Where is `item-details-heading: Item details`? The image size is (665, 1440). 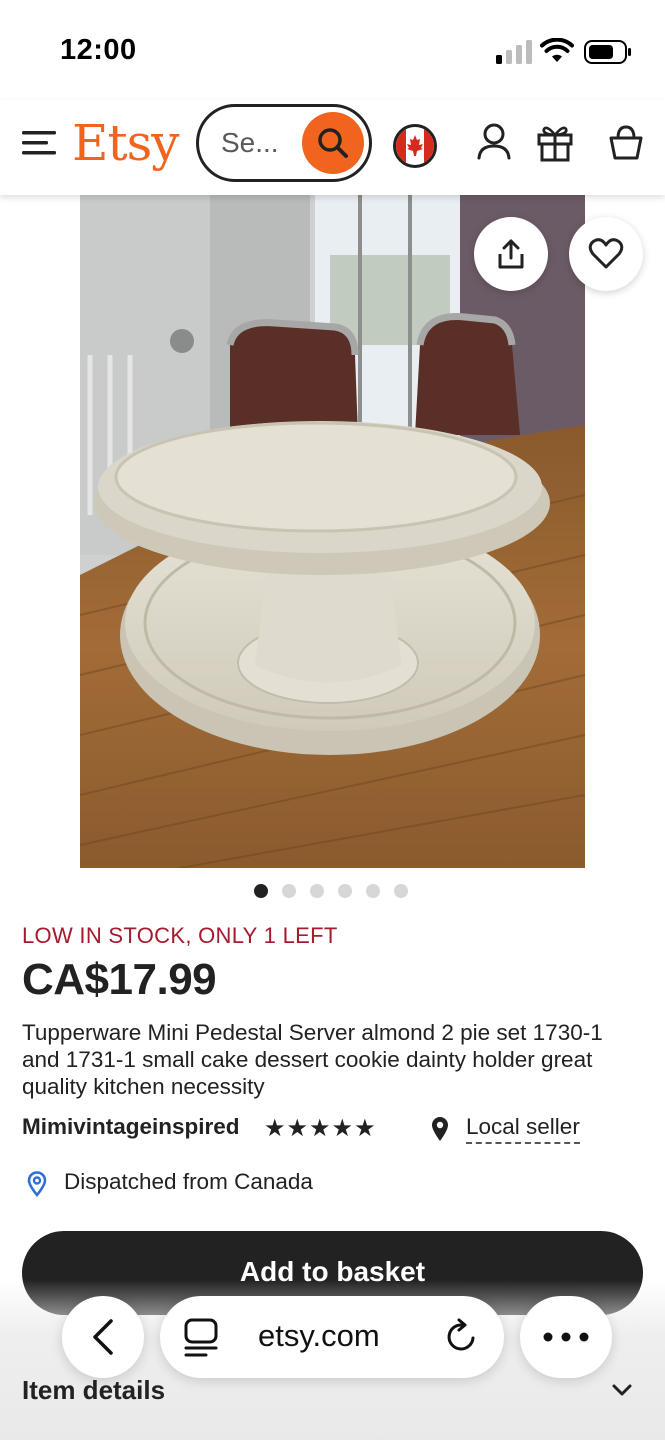
item-details-heading: Item details is located at coordinates (93, 1390).